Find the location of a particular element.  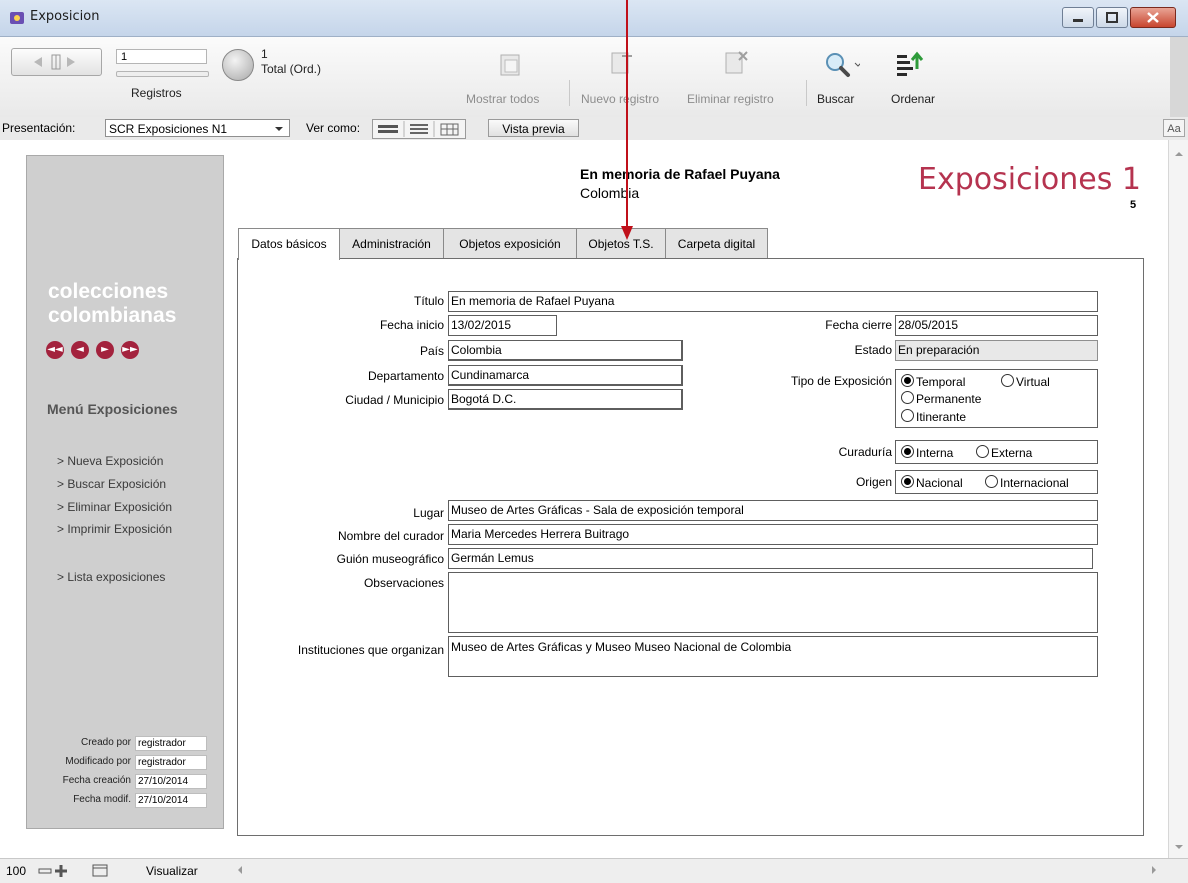

layout-select: SCR Exposiciones N1 is located at coordinates (197, 128).